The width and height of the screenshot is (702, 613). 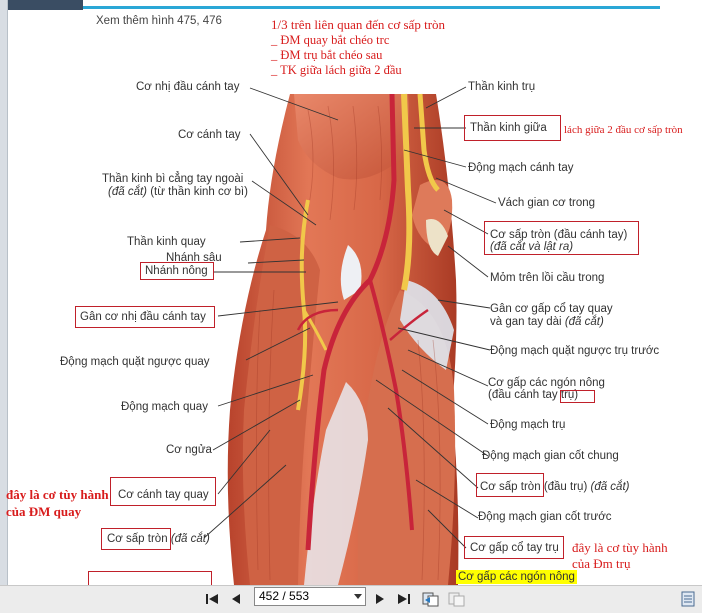 I want to click on last-page-icon, so click(x=404, y=599).